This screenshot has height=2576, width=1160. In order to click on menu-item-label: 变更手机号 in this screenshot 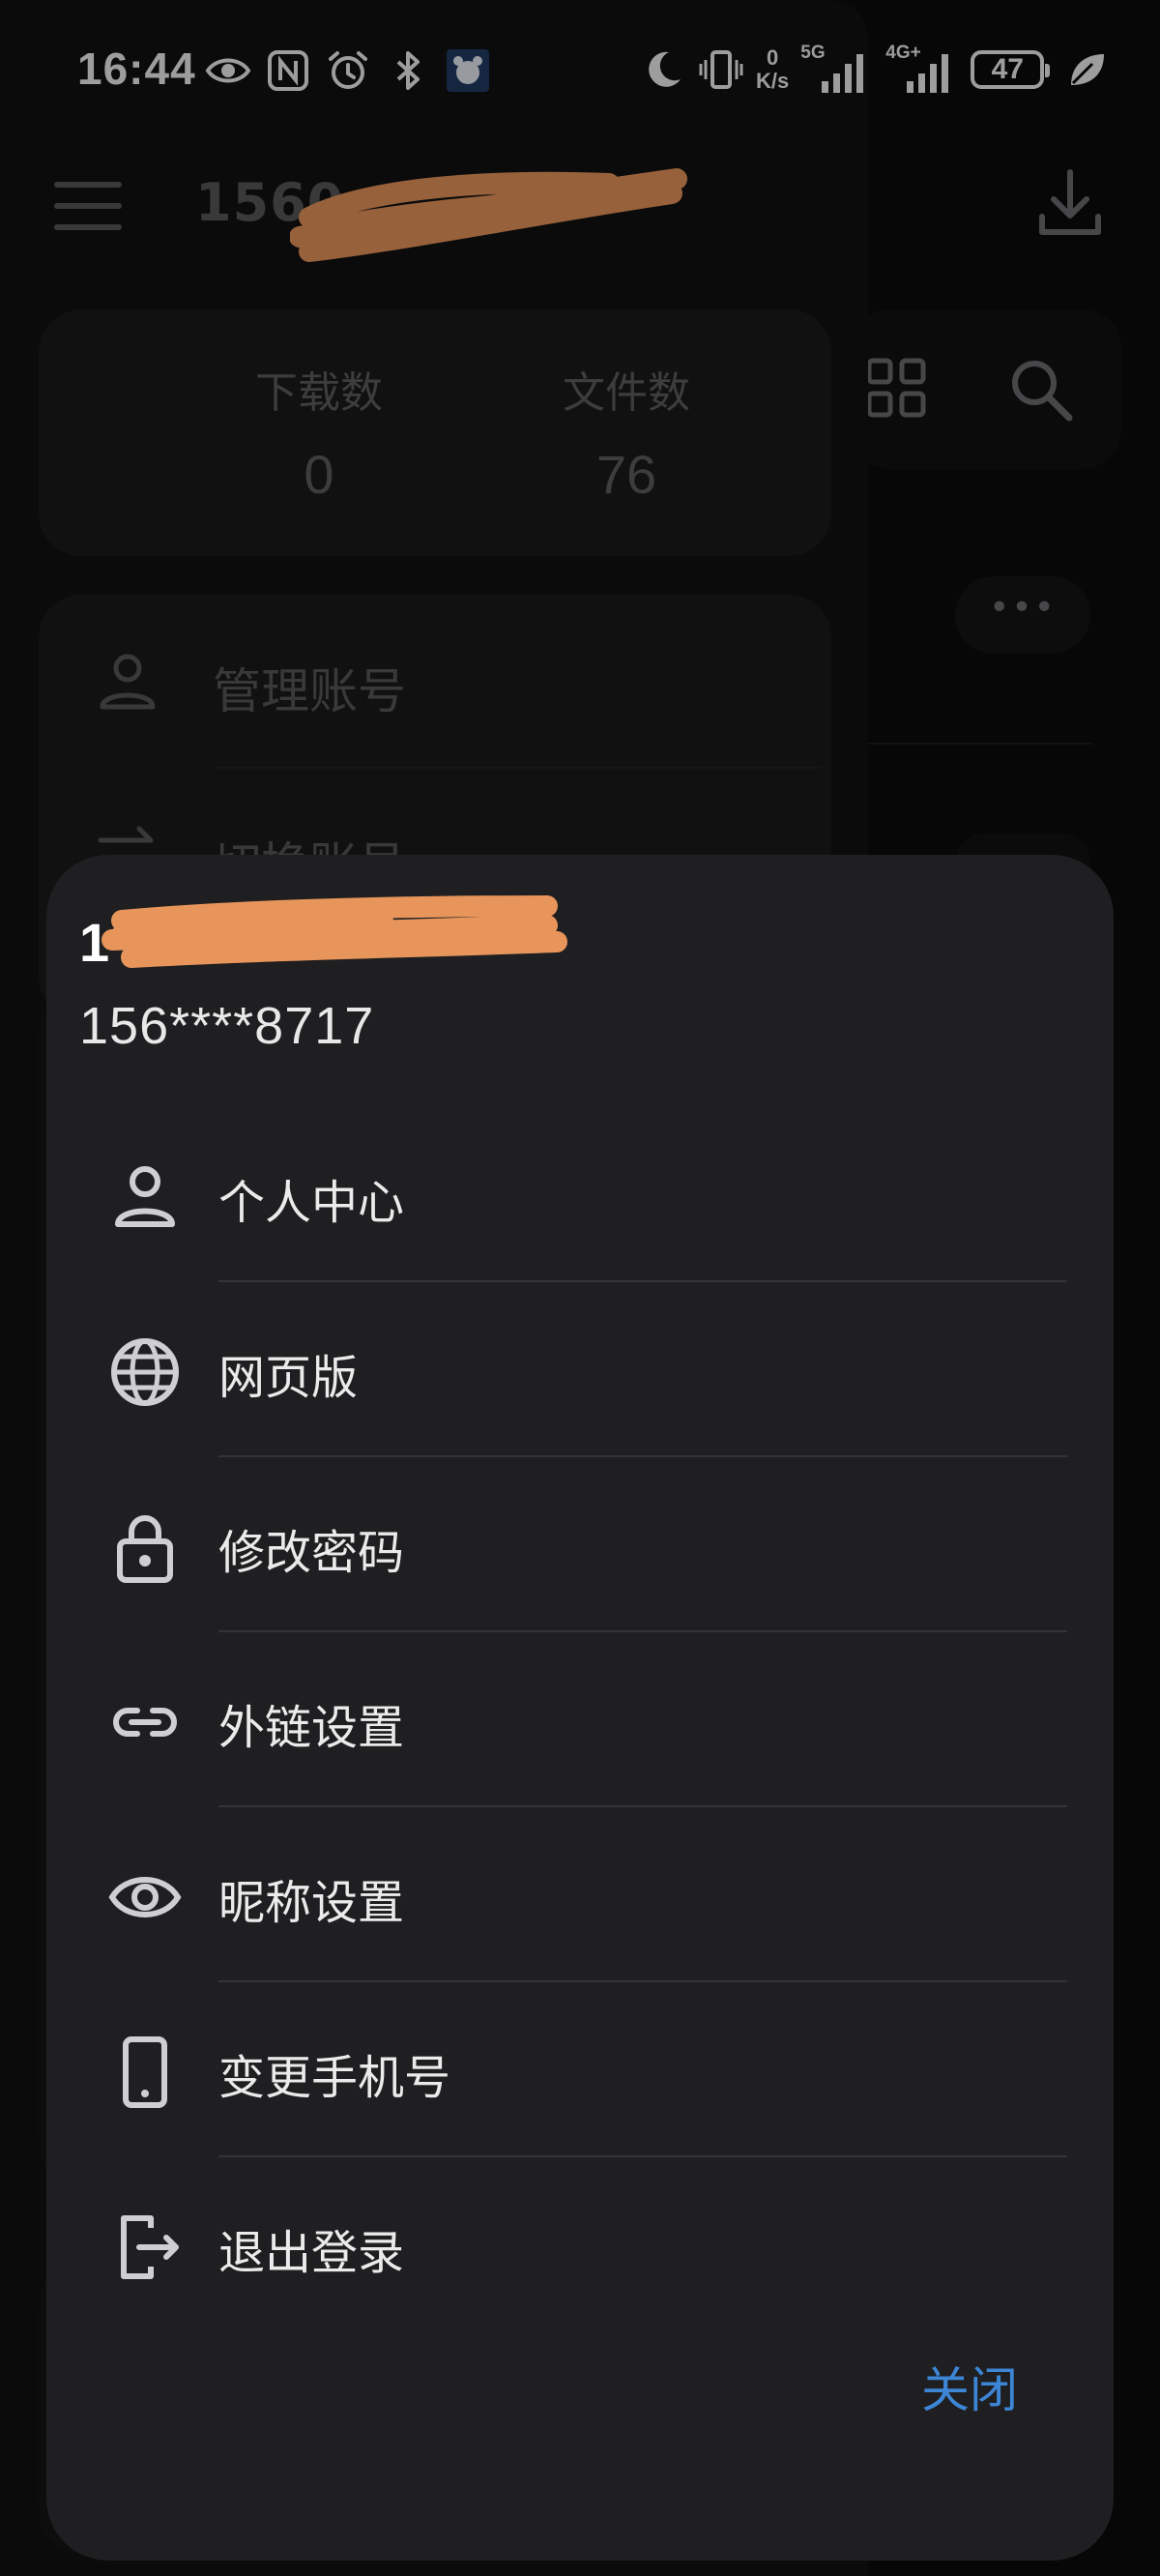, I will do `click(334, 2078)`.